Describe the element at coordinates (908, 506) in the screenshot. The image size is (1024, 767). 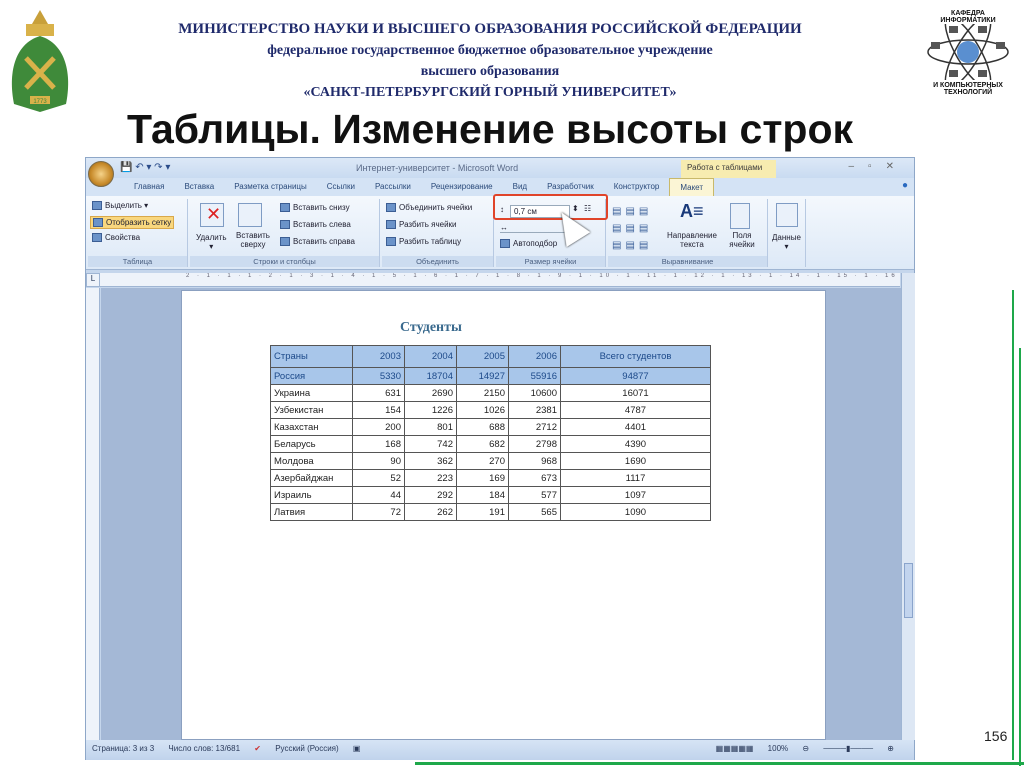
I see `vertical-scrollbar` at that location.